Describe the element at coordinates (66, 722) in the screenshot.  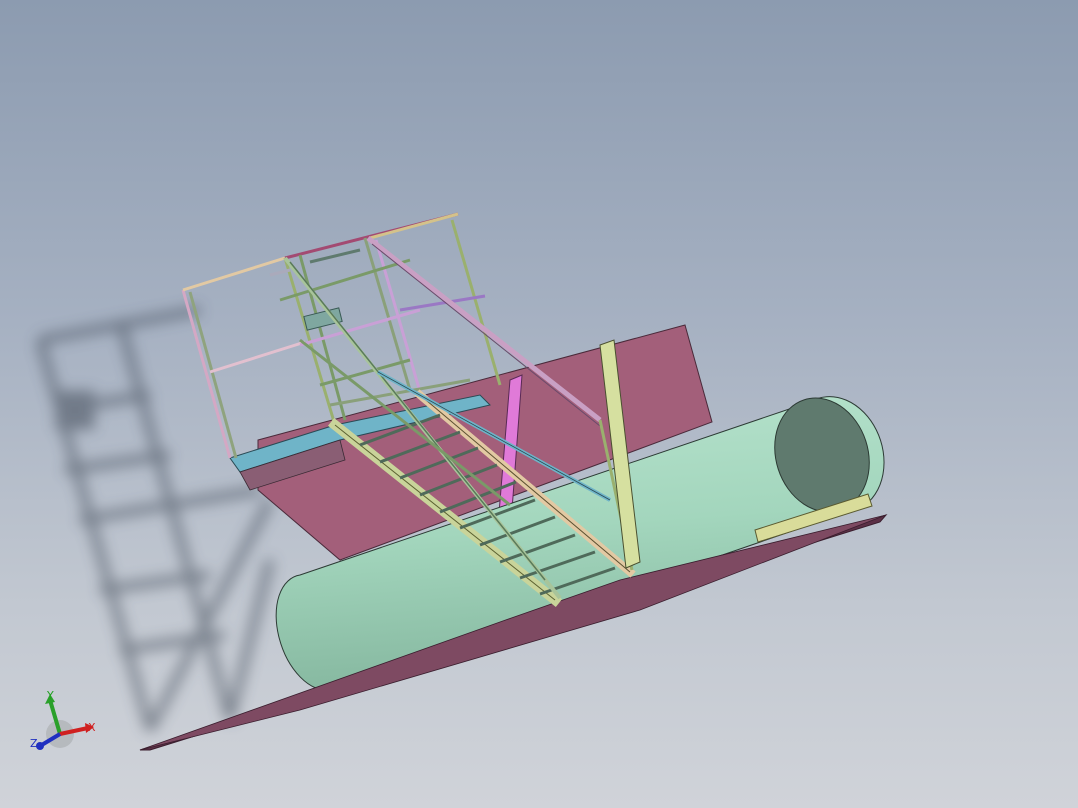
I see `view-triad: Y X Z` at that location.